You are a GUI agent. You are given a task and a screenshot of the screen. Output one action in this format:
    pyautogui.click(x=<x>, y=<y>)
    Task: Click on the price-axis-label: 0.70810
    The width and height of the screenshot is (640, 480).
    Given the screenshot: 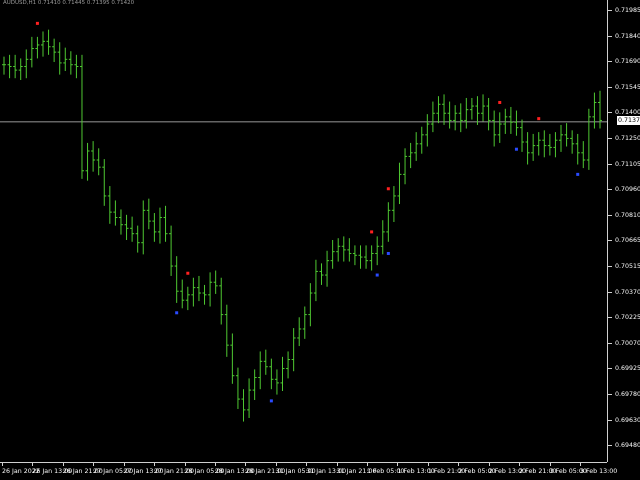 What is the action you would take?
    pyautogui.click(x=627, y=215)
    